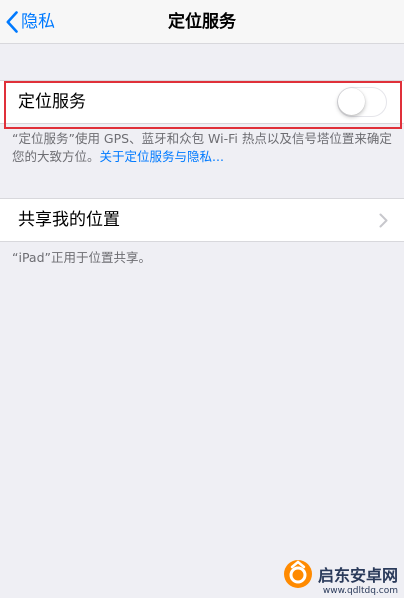 Image resolution: width=404 pixels, height=598 pixels. What do you see at coordinates (357, 575) in the screenshot?
I see `watermark-text: 启东安卓网` at bounding box center [357, 575].